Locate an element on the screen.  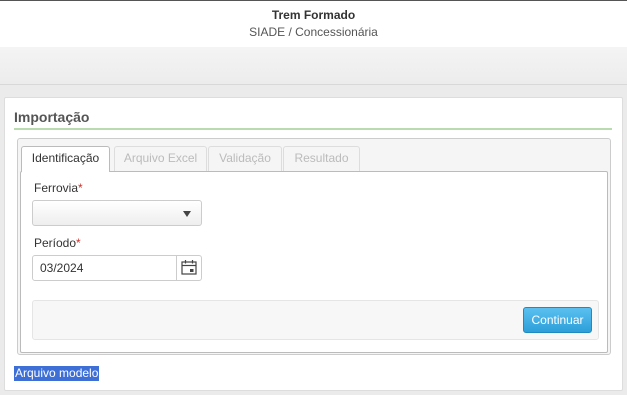
periodo-label: Período* is located at coordinates (57, 243).